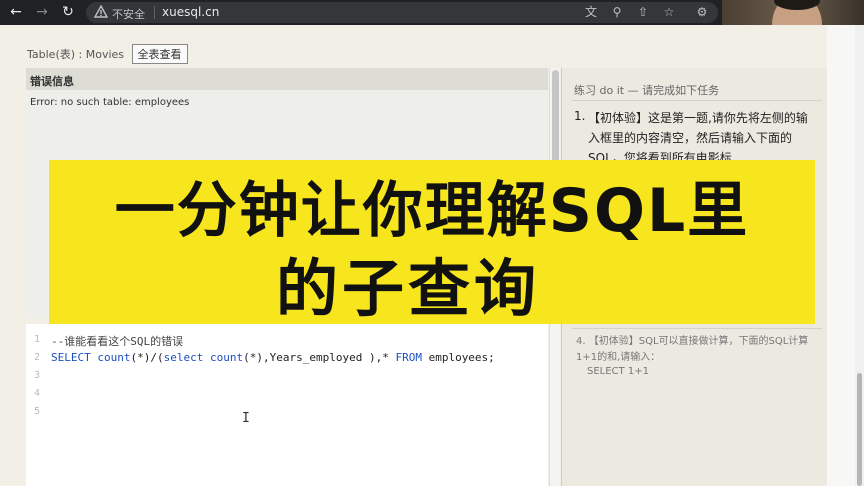 Image resolution: width=864 pixels, height=486 pixels. What do you see at coordinates (591, 12) in the screenshot?
I see `translate-icon: 文` at bounding box center [591, 12].